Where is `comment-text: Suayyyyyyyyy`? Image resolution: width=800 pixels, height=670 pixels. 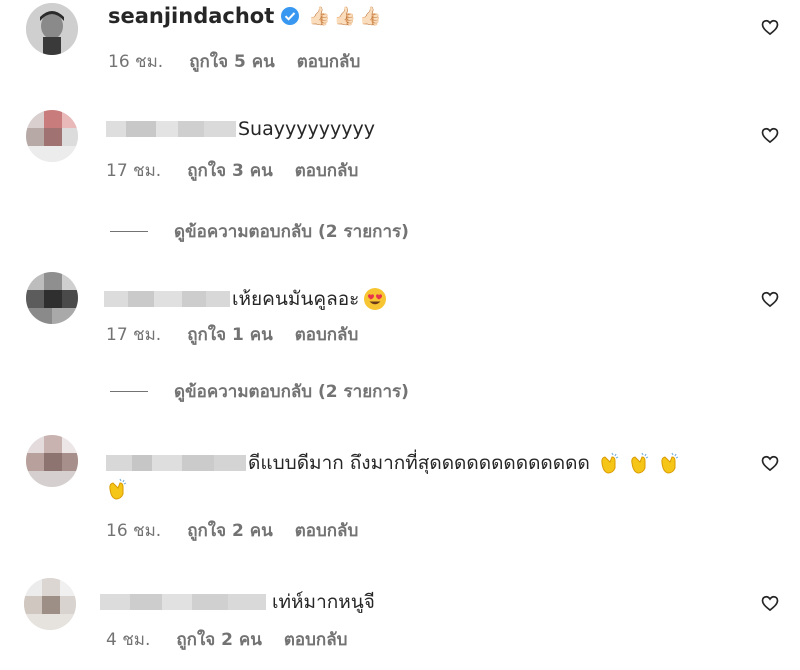
comment-text: Suayyyyyyyyy is located at coordinates (306, 129).